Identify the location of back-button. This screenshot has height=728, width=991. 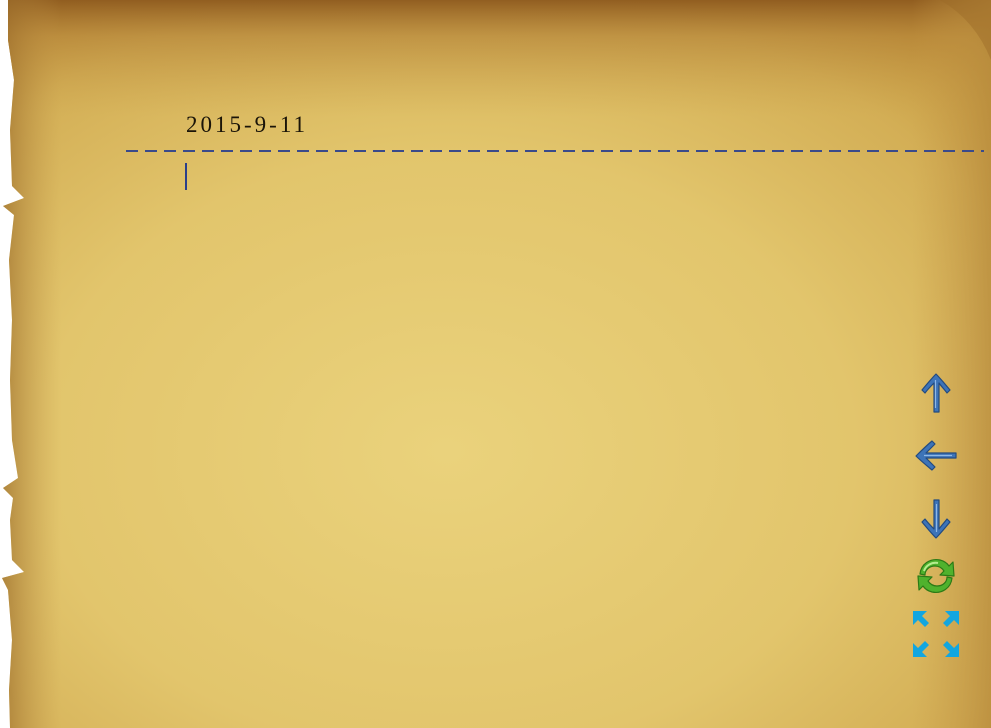
(936, 458).